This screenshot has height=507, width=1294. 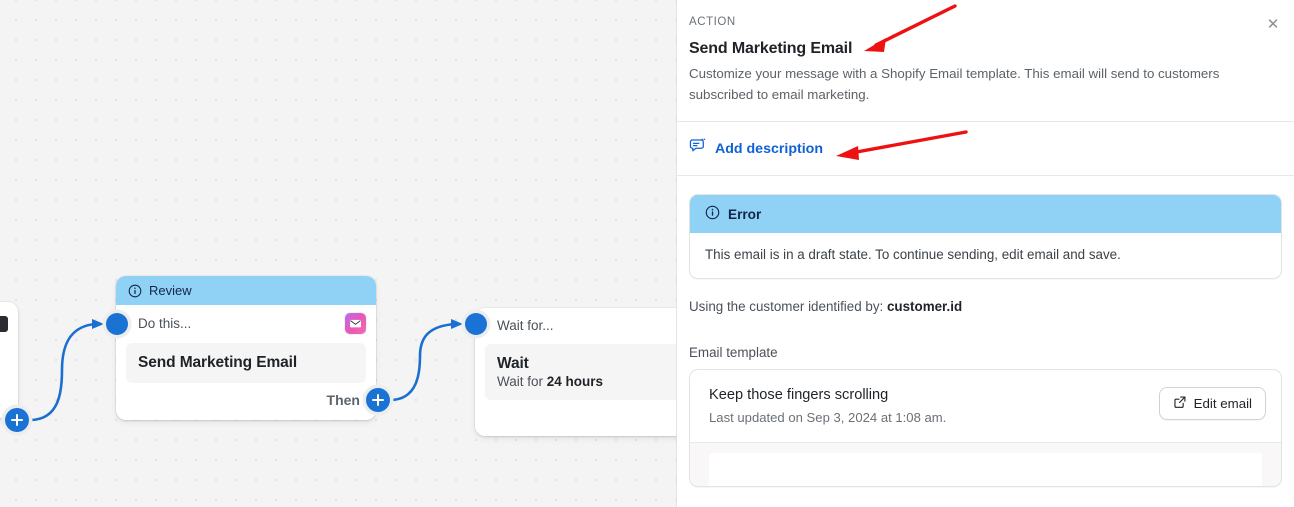 What do you see at coordinates (343, 400) in the screenshot?
I see `card-then-label: Then` at bounding box center [343, 400].